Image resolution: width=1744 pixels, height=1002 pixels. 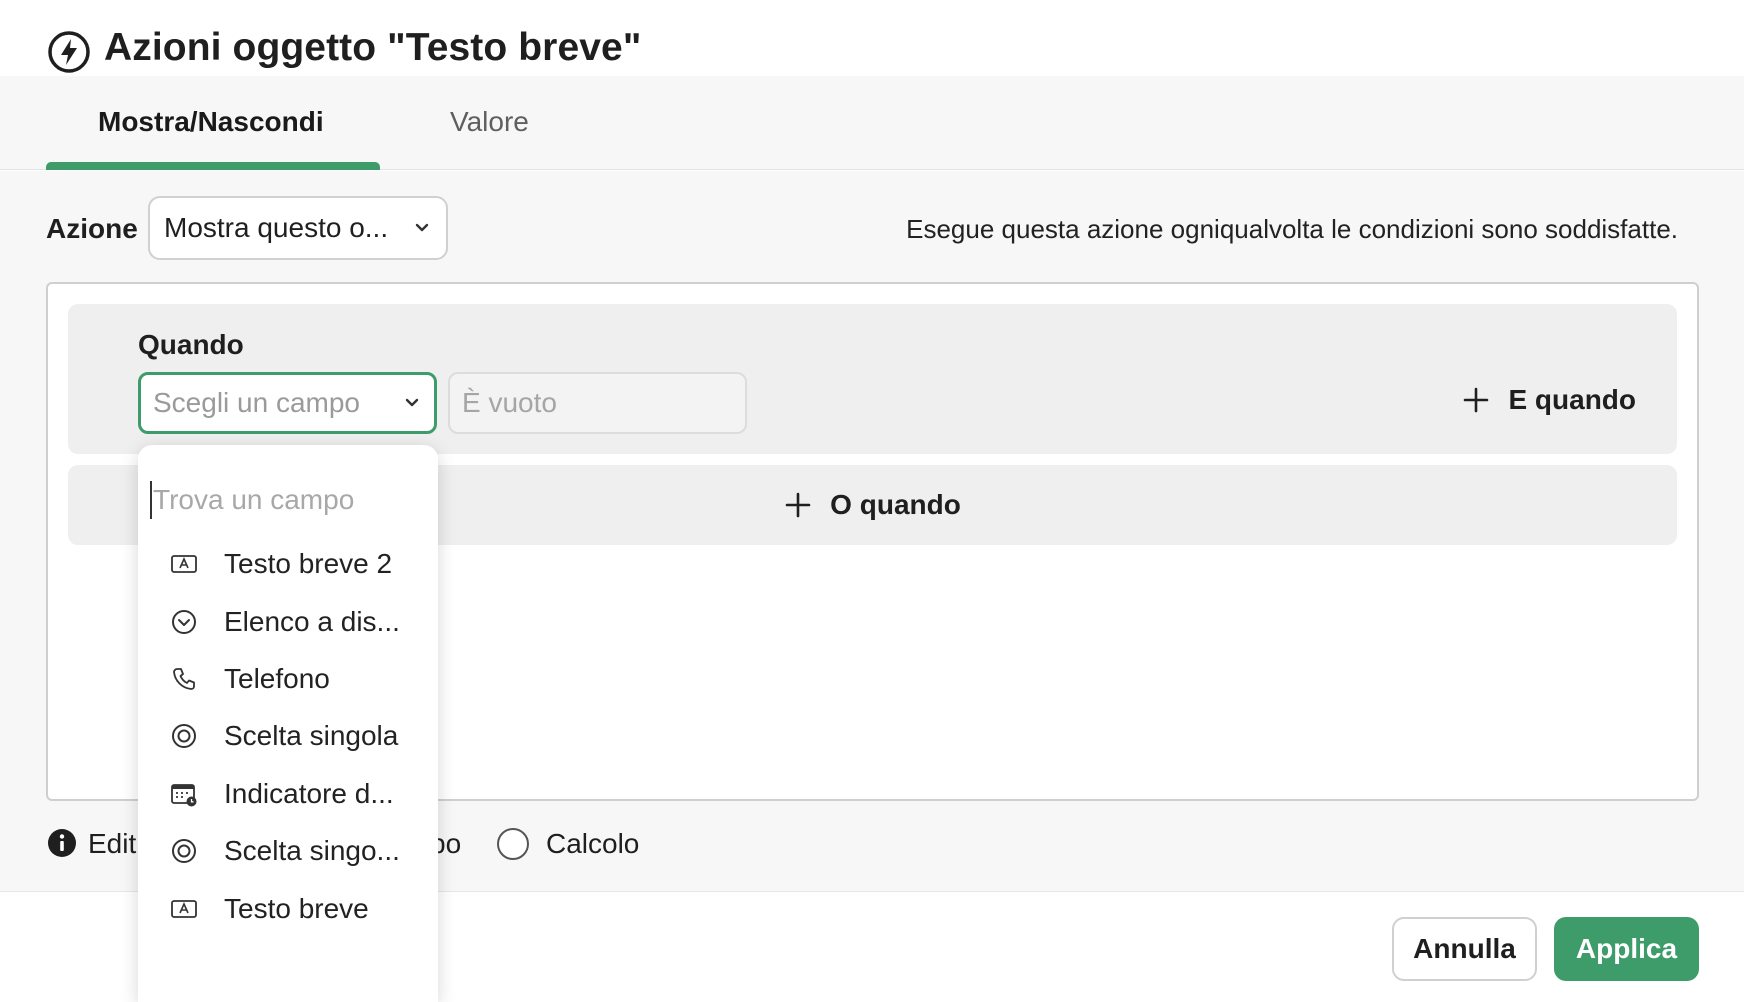 I want to click on cancel-button: Annulla, so click(x=1464, y=949).